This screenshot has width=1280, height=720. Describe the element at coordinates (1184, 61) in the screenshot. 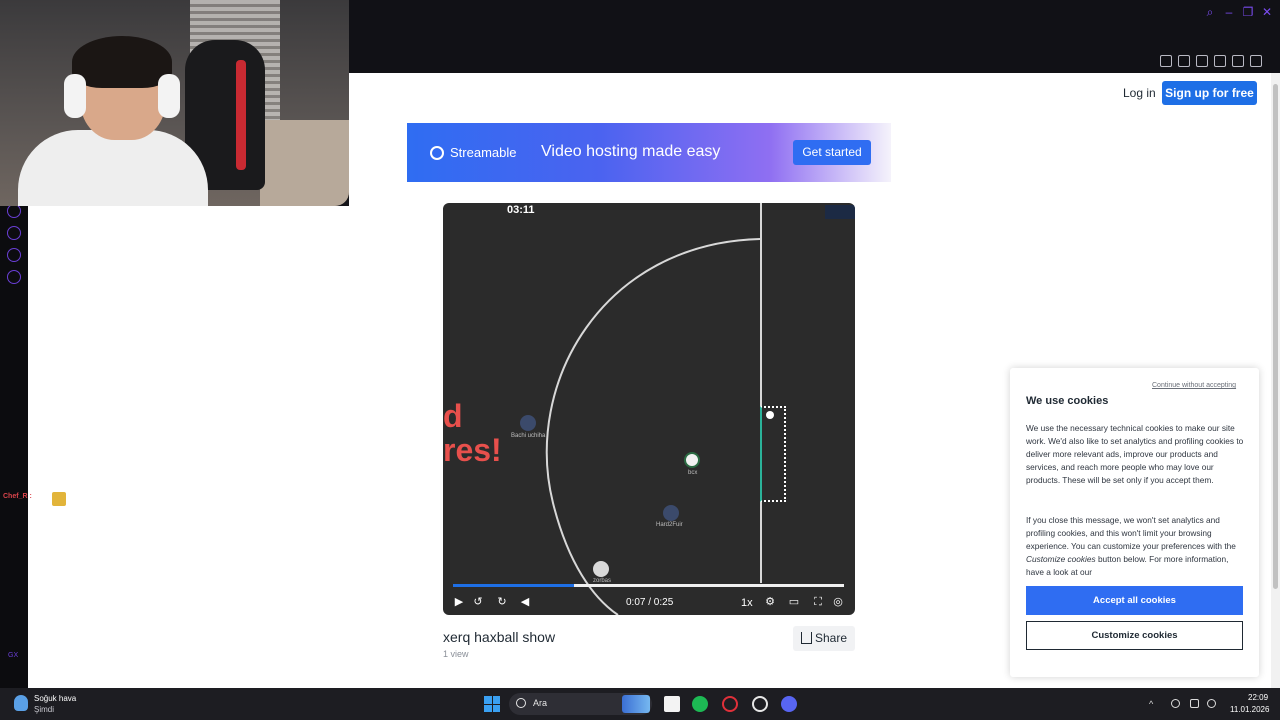

I see `snapshot-icon` at that location.